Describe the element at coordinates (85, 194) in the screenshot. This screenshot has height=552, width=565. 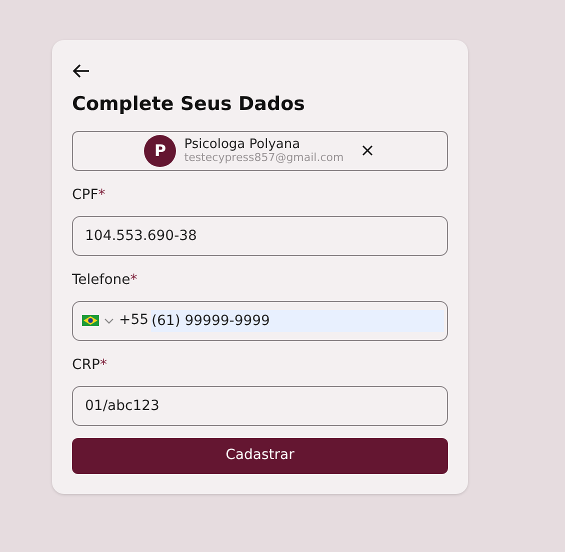
I see `field-label: CPF` at that location.